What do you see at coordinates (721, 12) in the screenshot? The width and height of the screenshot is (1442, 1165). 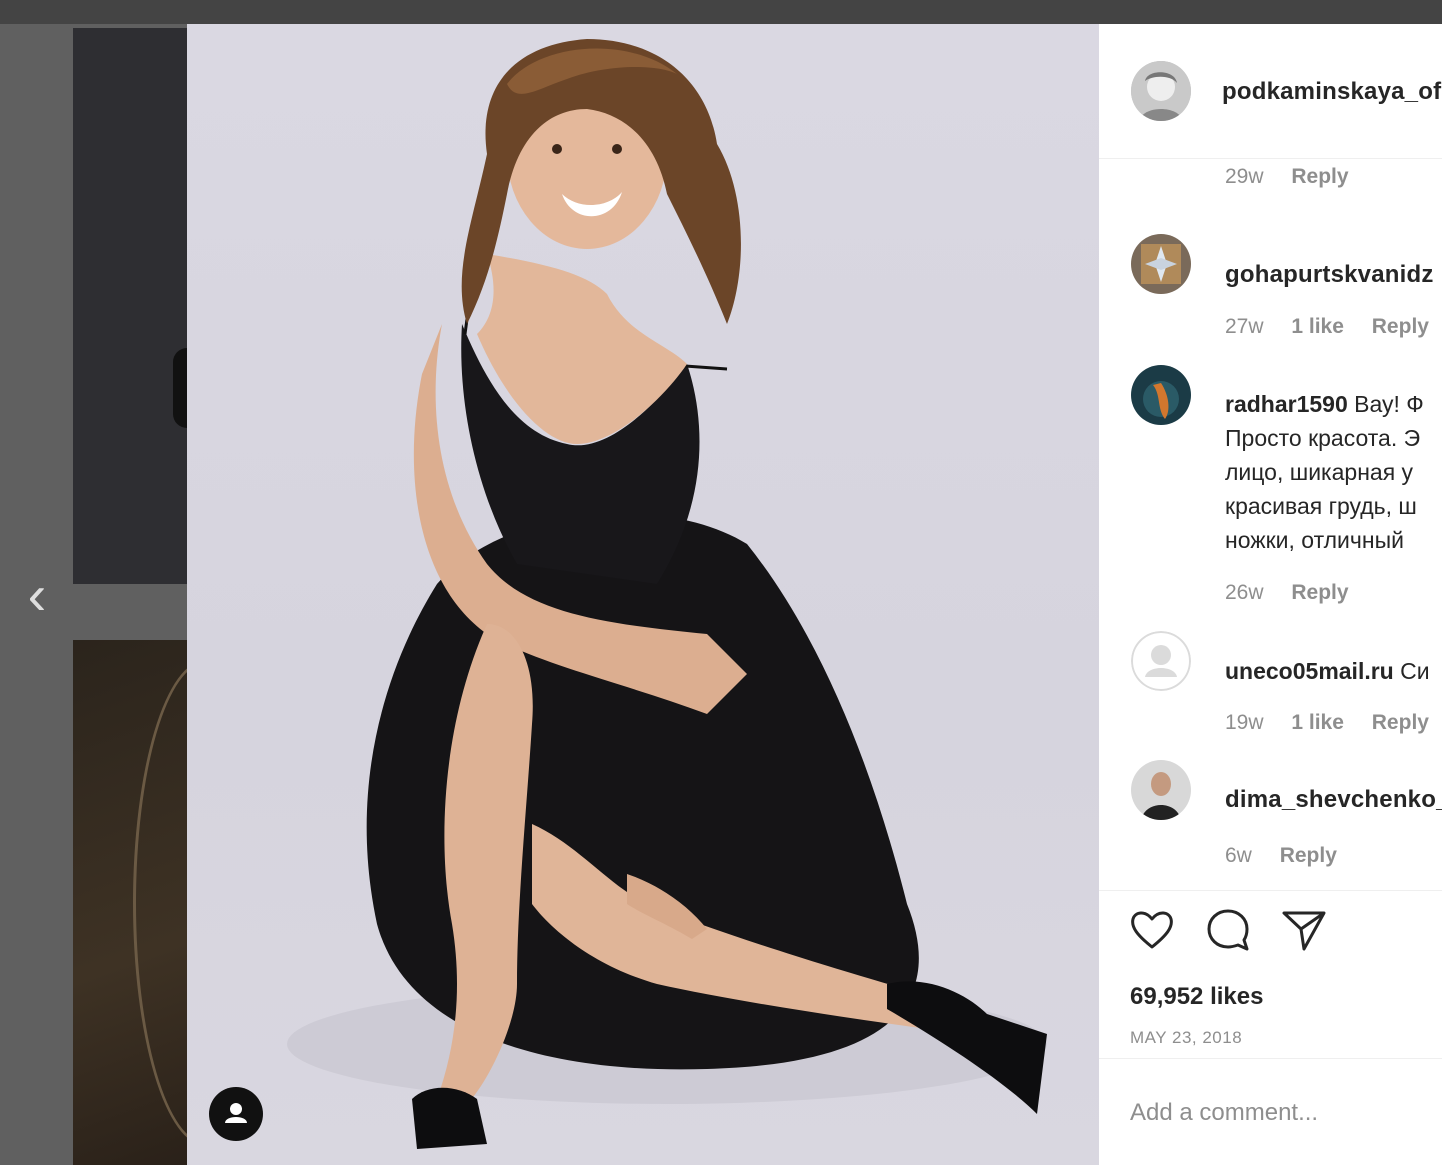 I see `browser-top-bar` at bounding box center [721, 12].